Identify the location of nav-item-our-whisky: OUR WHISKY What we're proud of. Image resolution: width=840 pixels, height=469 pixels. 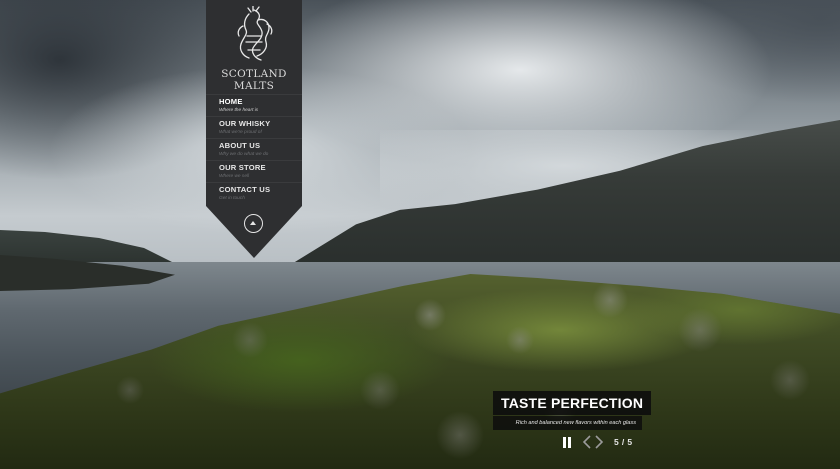
(254, 127).